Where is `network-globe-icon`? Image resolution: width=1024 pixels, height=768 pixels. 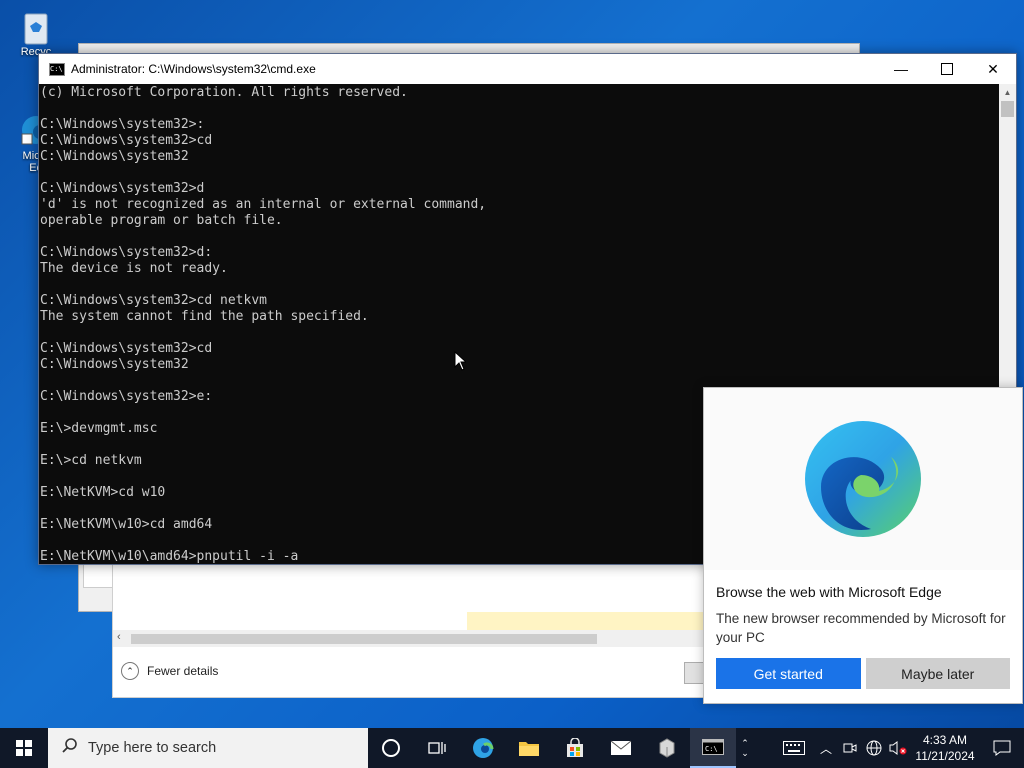 network-globe-icon is located at coordinates (874, 748).